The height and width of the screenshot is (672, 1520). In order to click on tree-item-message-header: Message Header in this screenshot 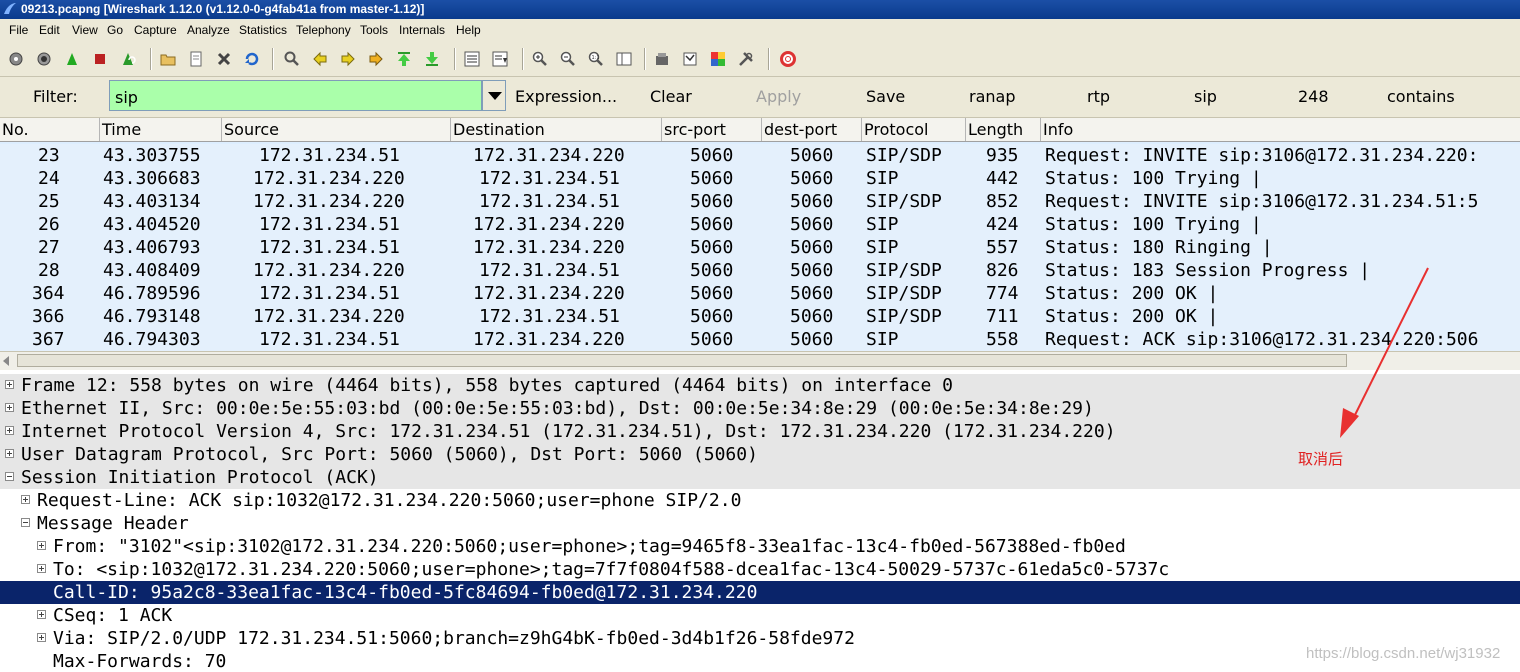, I will do `click(760, 523)`.